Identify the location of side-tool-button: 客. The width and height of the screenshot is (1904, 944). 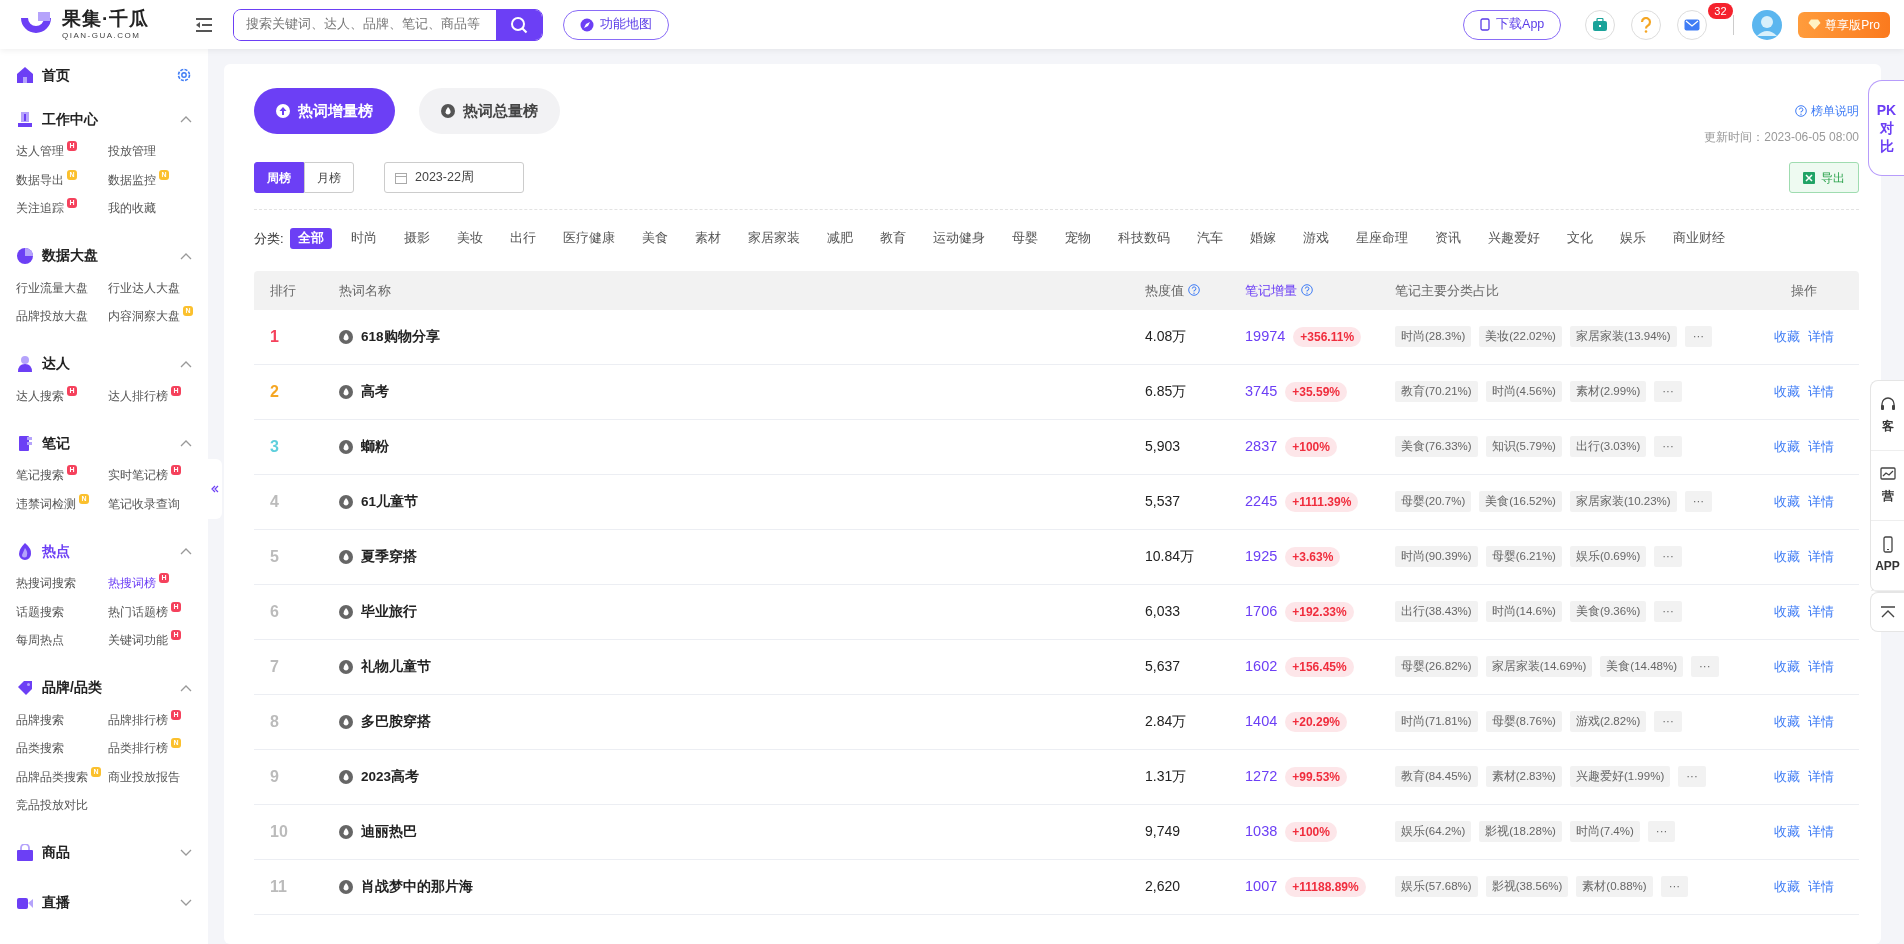
(1887, 416).